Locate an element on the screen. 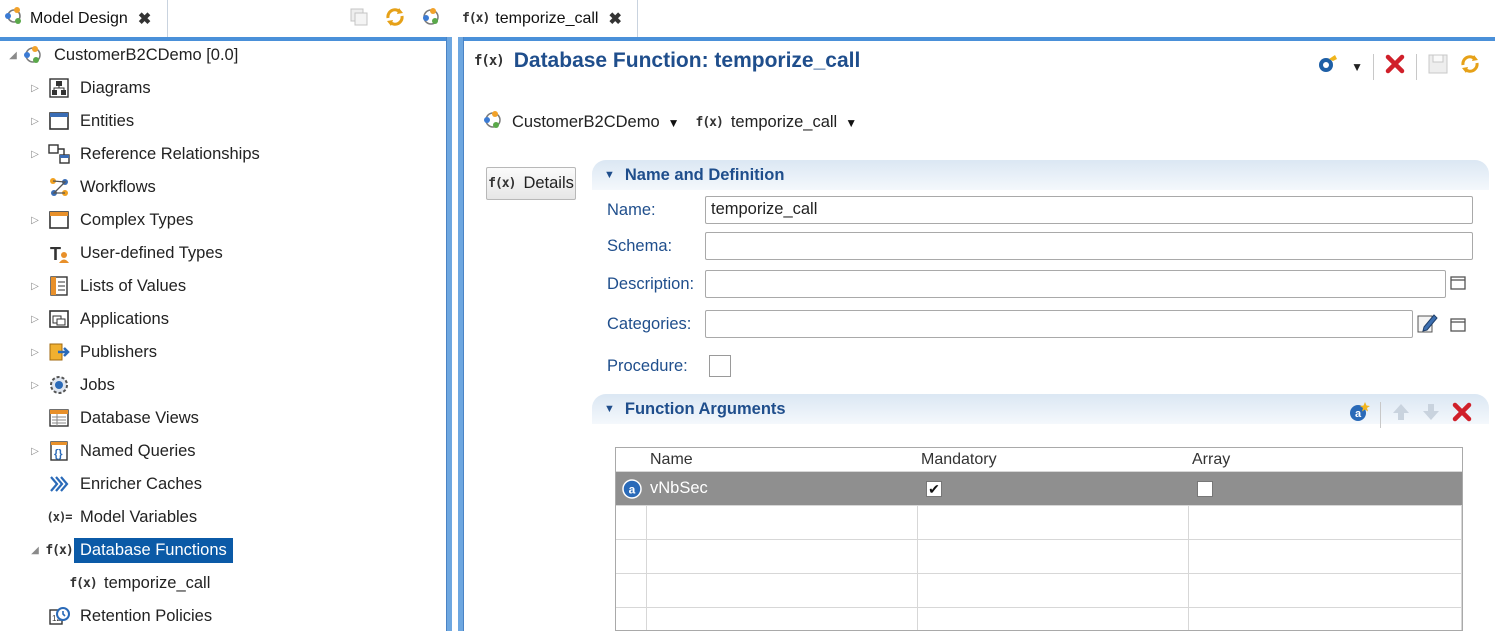 This screenshot has height=631, width=1495. details-label: Details is located at coordinates (548, 183).